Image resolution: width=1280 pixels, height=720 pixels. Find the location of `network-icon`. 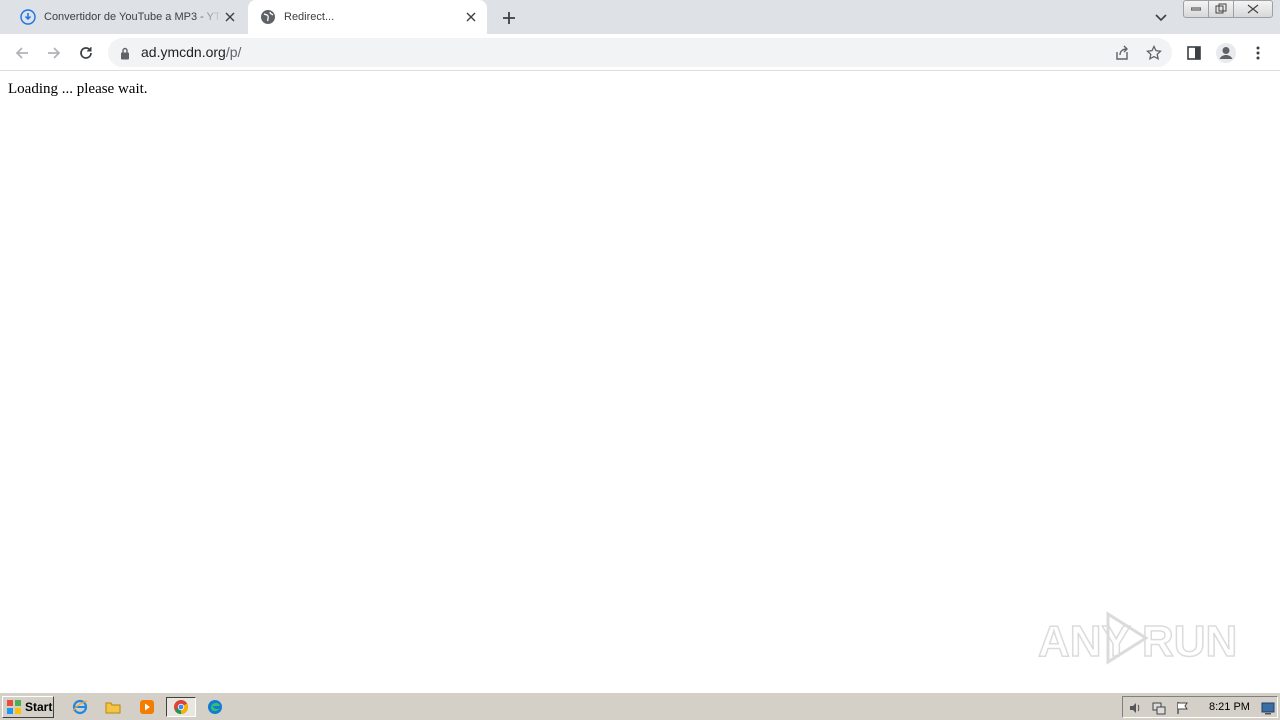

network-icon is located at coordinates (1159, 708).